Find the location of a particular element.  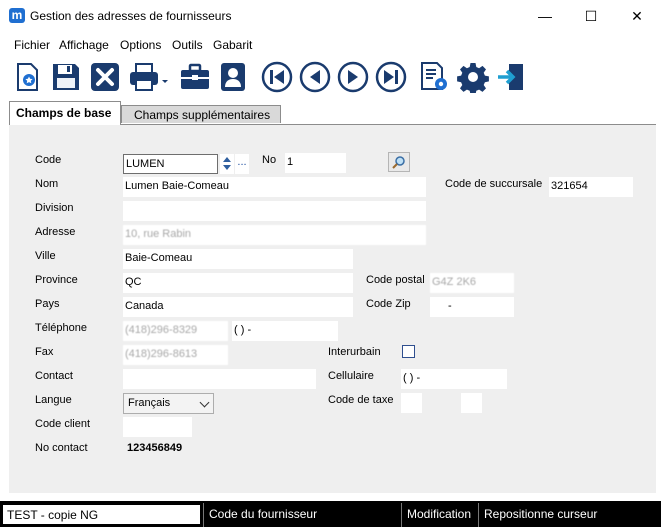

search-button is located at coordinates (399, 162).